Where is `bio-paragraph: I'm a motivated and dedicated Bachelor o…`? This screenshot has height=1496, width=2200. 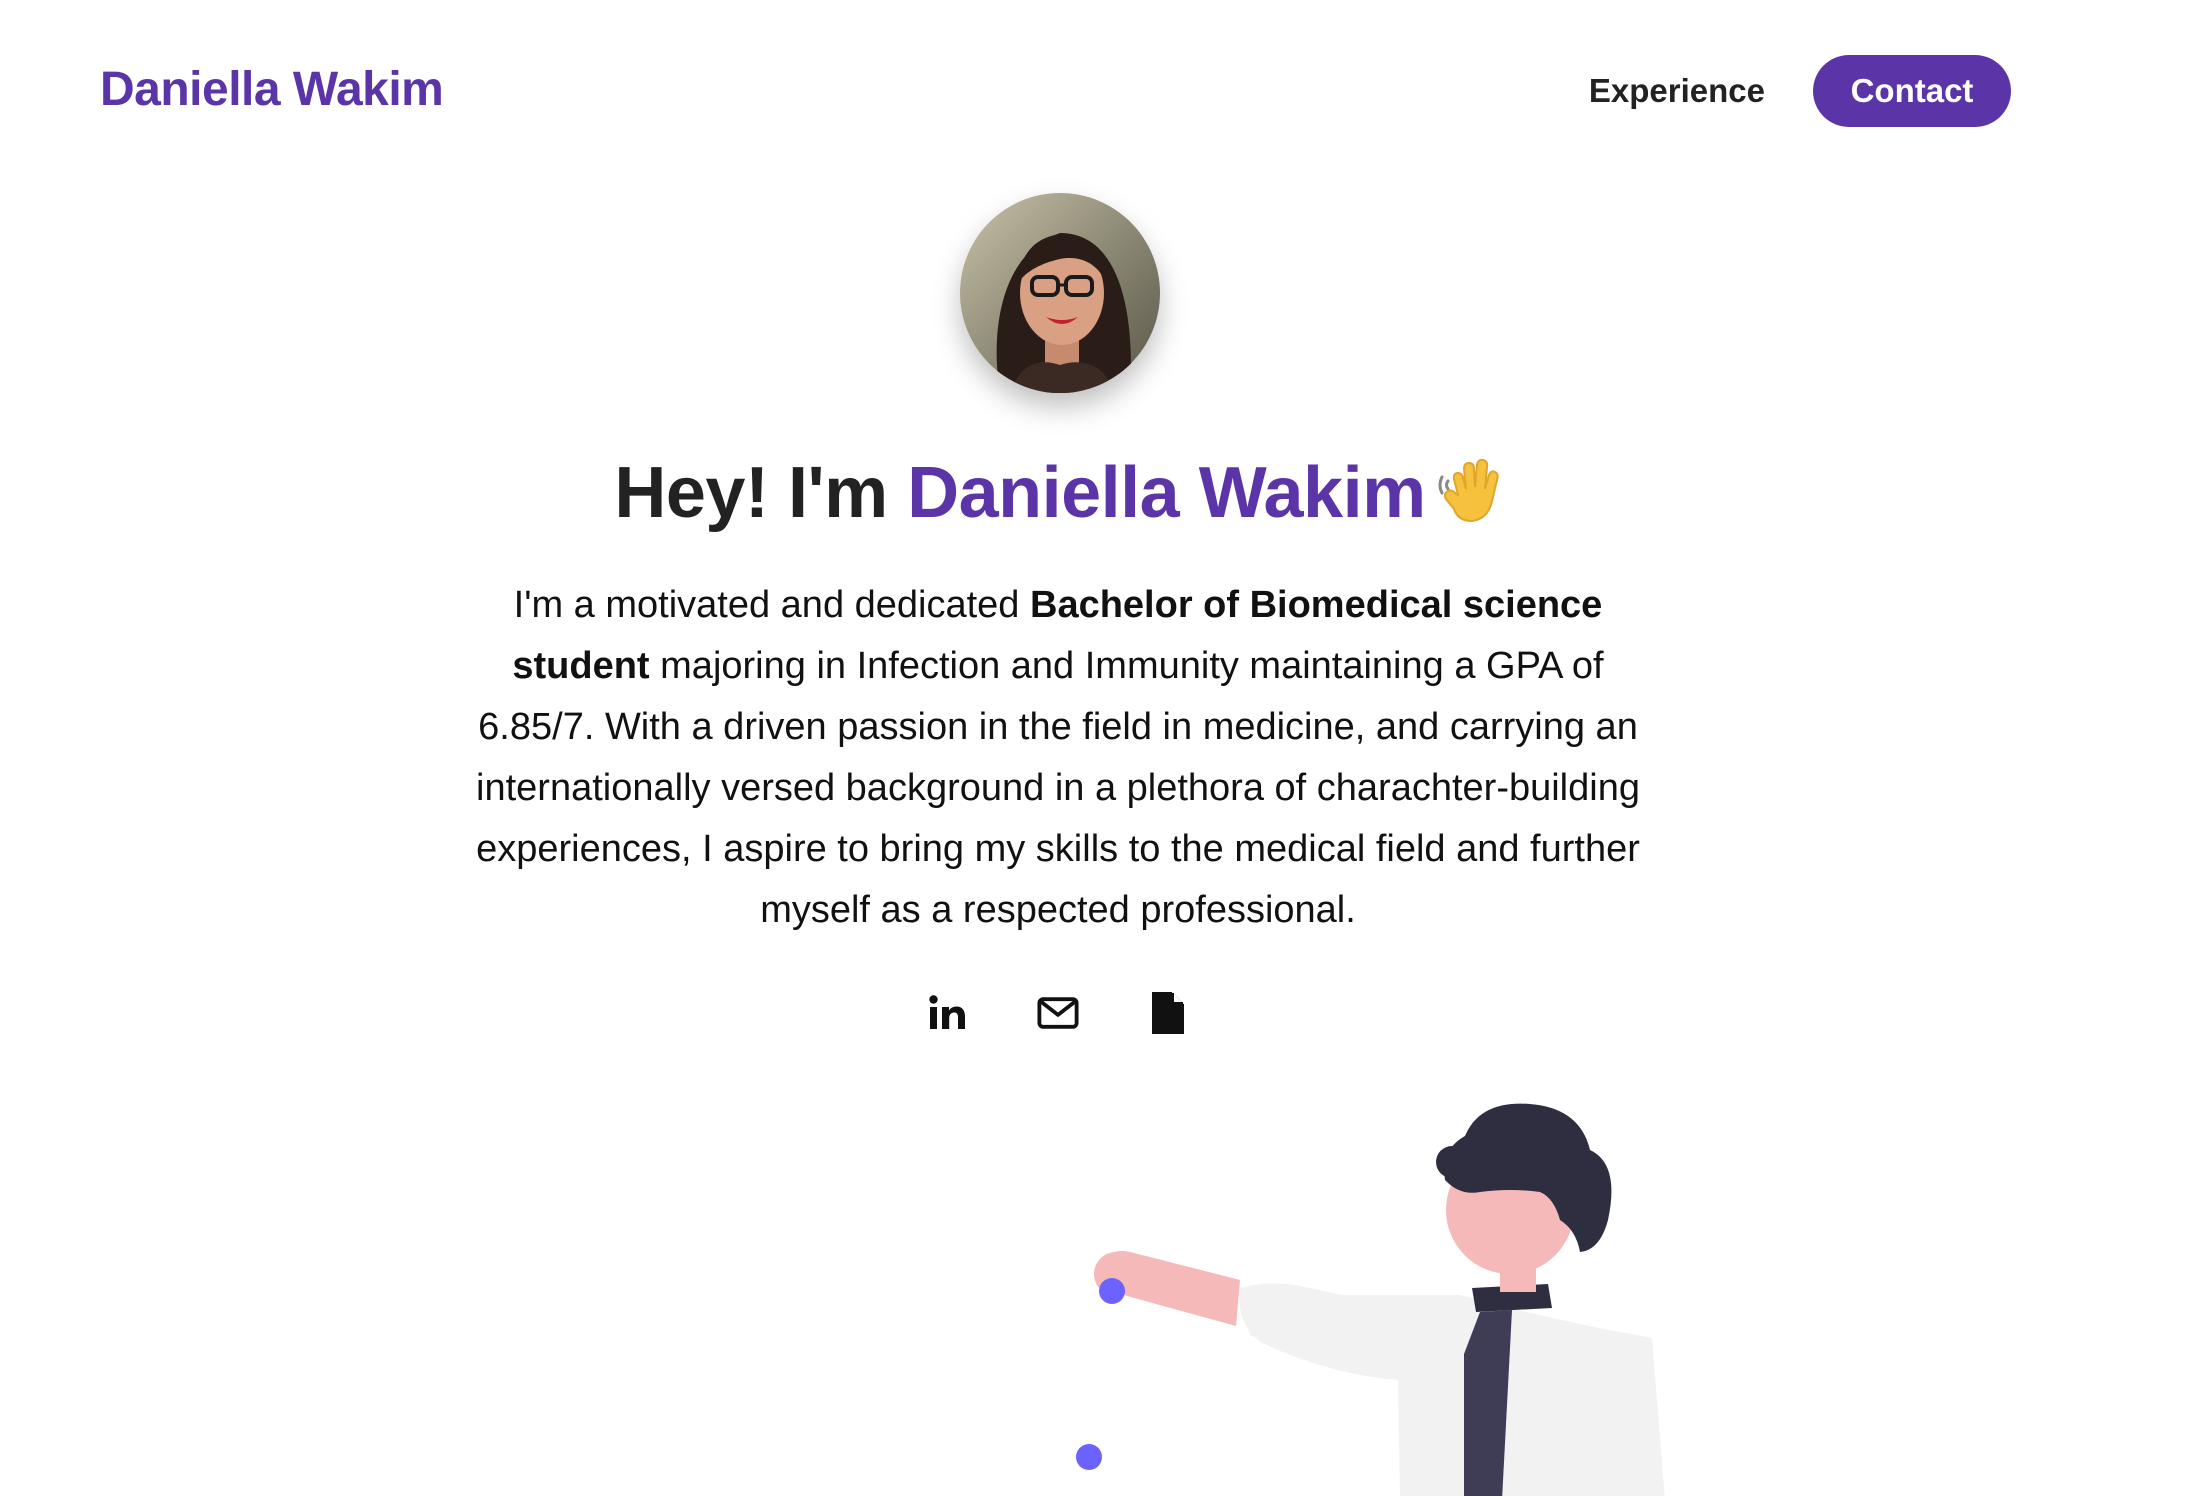
bio-paragraph: I'm a motivated and dedicated Bachelor o… is located at coordinates (1058, 758).